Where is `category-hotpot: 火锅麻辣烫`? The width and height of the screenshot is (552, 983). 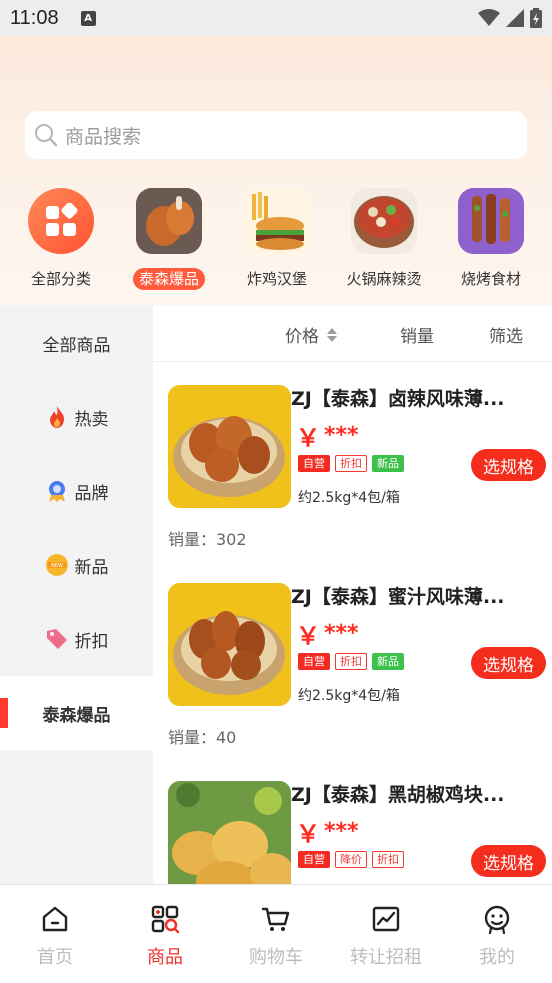
category-hotpot: 火锅麻辣烫 is located at coordinates (384, 239).